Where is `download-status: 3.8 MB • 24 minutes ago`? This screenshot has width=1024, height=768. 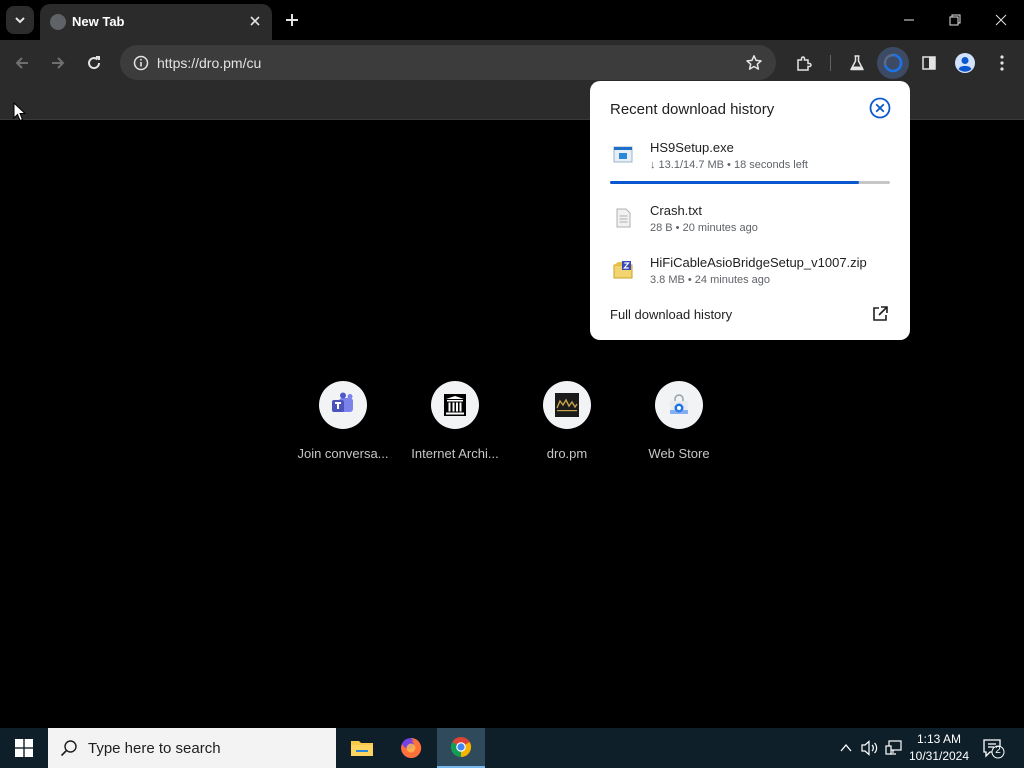
download-status: 3.8 MB • 24 minutes ago is located at coordinates (710, 280).